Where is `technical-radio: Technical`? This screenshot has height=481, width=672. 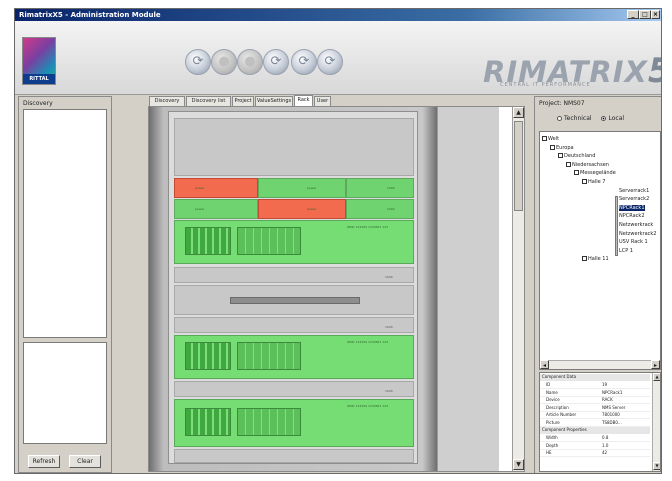
technical-radio: Technical is located at coordinates (574, 118).